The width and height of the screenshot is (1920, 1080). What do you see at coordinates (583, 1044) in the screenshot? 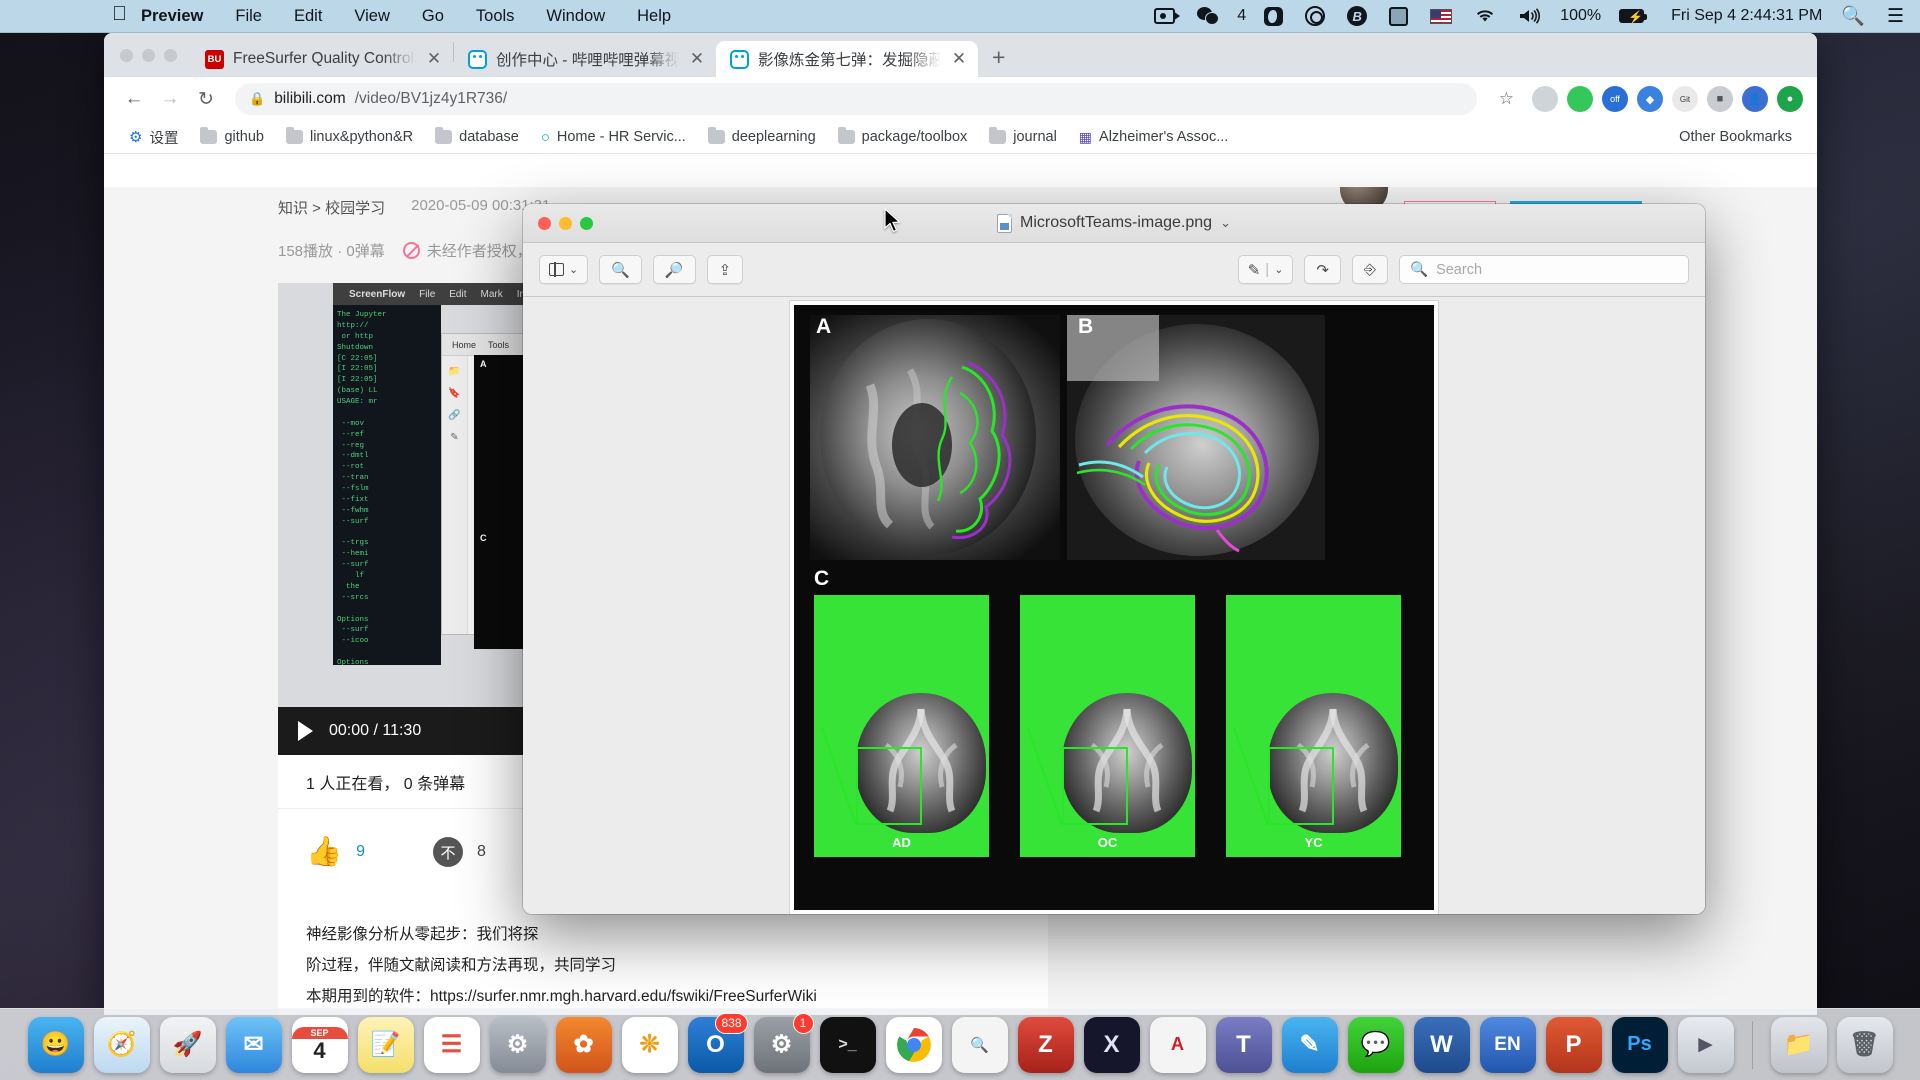
I see `dock-matlab: ✿` at bounding box center [583, 1044].